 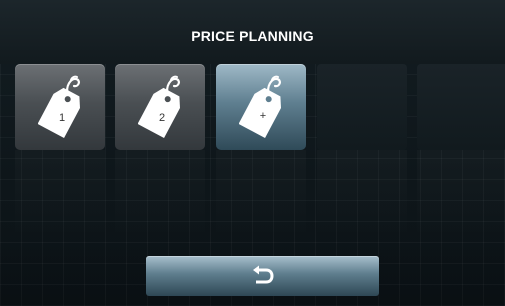 I want to click on back-button, so click(x=262, y=276).